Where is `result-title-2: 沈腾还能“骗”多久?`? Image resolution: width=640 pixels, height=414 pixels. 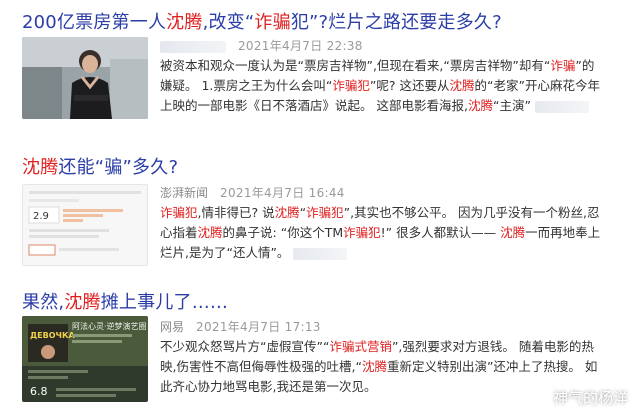 result-title-2: 沈腾还能“骗”多久? is located at coordinates (100, 166).